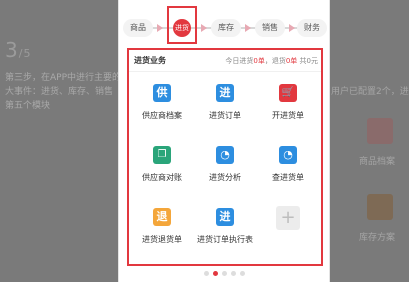  I want to click on pagination-dots, so click(224, 270).